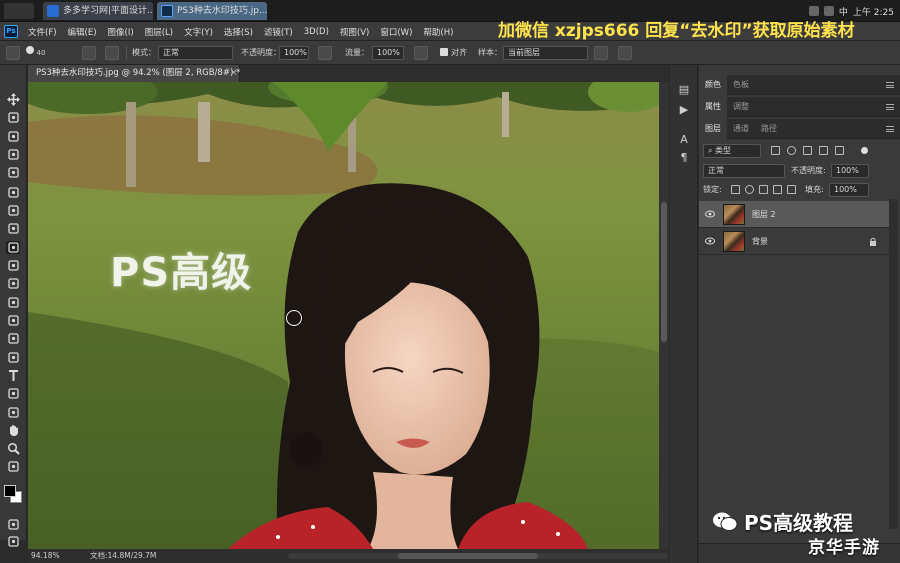 This screenshot has height=563, width=900. I want to click on tab-channels: 通道, so click(741, 129).